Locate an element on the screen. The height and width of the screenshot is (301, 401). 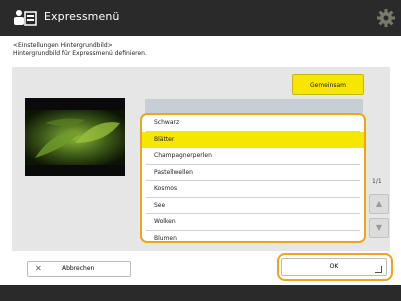
wallpaper-preview is located at coordinates (75, 137).